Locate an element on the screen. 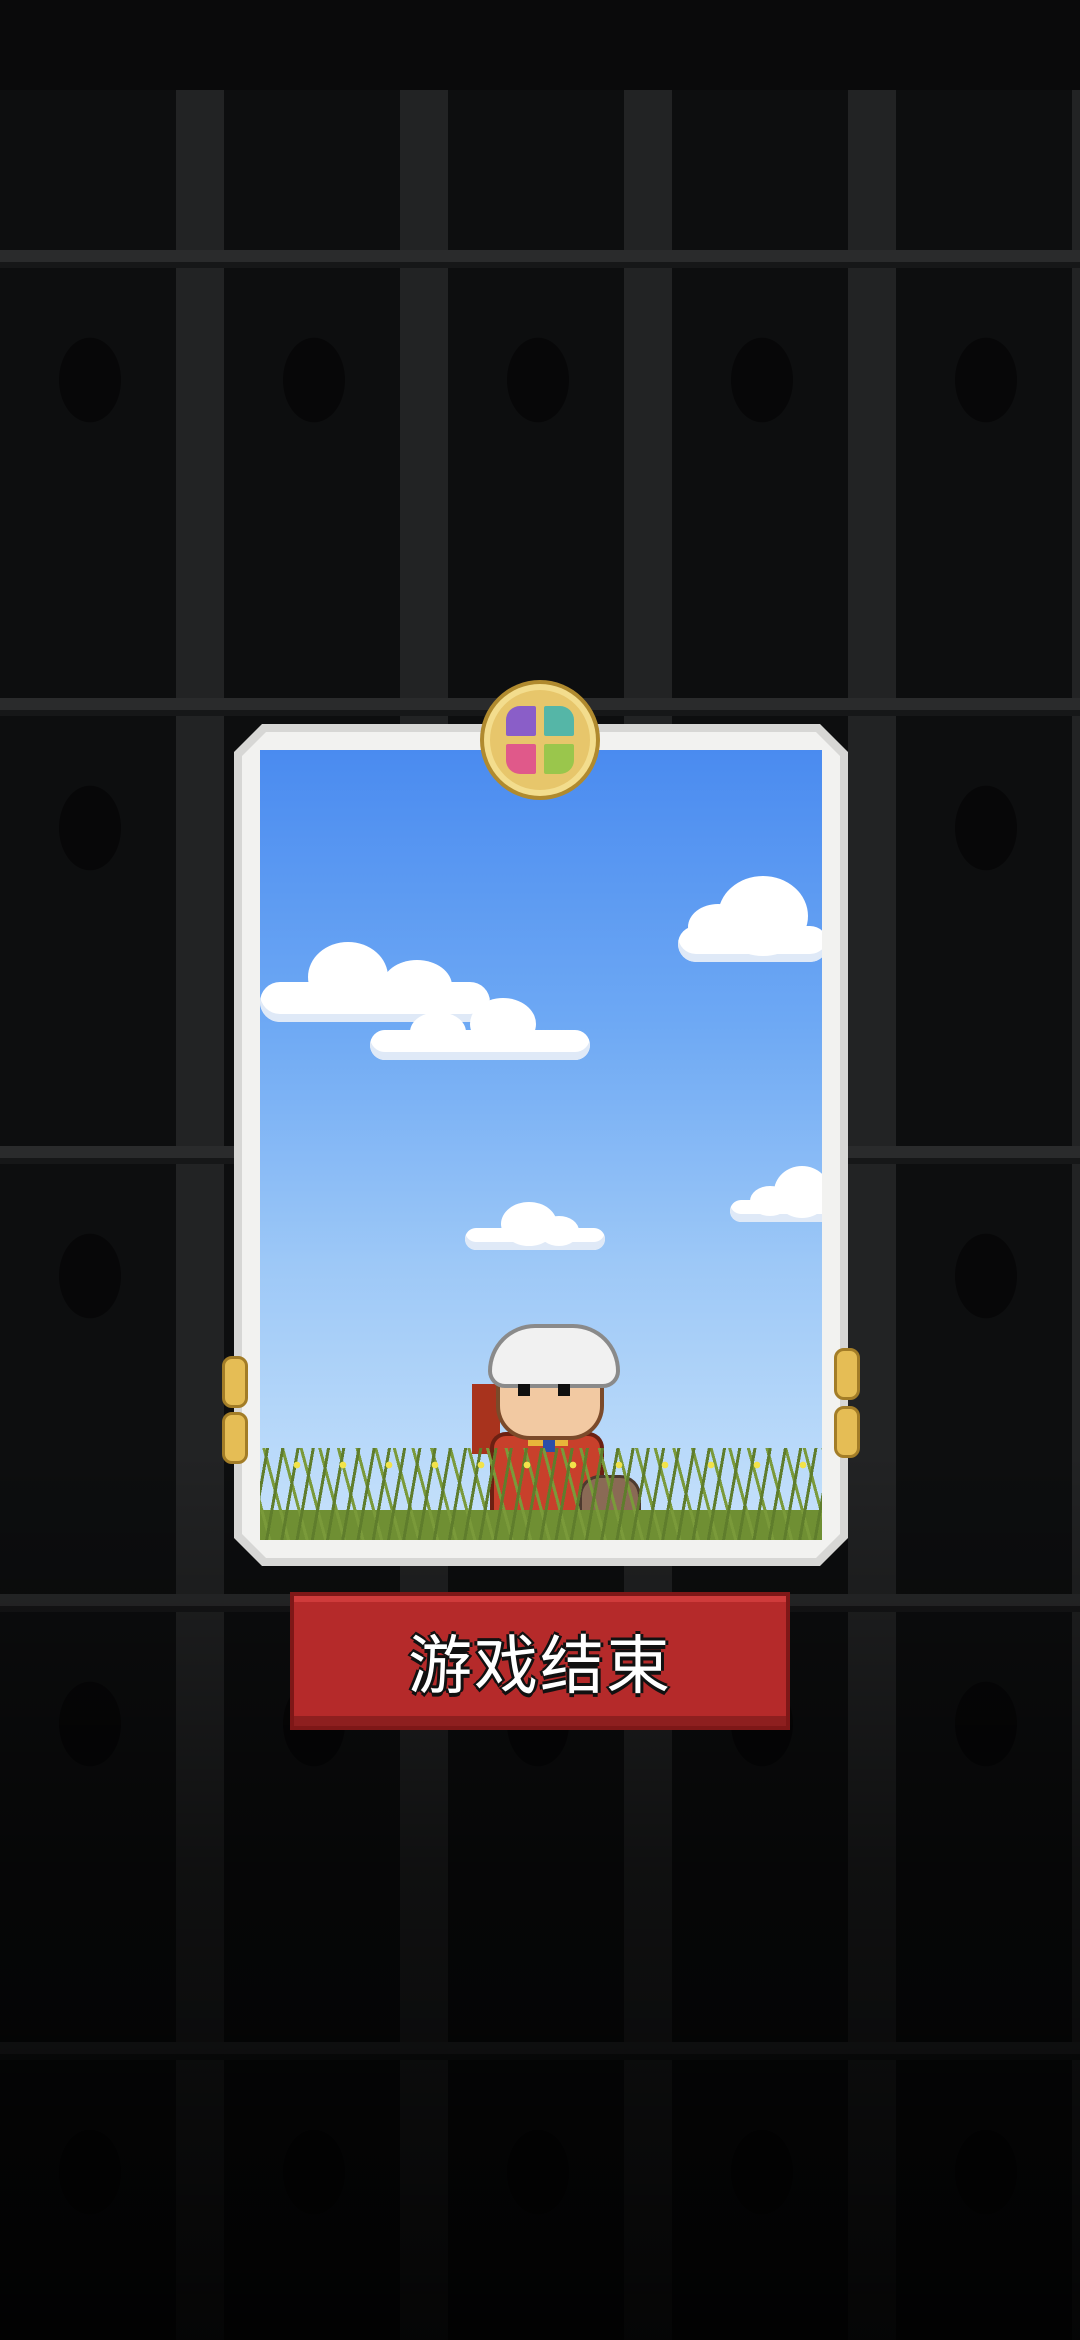 This screenshot has height=2340, width=1080. gem-quadrant-purple is located at coordinates (521, 721).